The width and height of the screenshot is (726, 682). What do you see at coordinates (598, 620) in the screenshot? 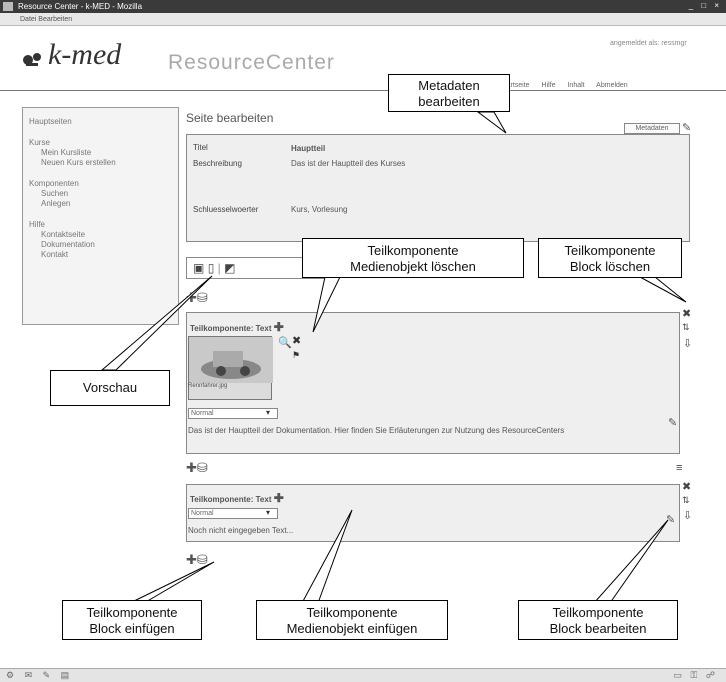
I see `callout-block-bearbeiten: Teilkomponente Block bearbeiten` at bounding box center [598, 620].